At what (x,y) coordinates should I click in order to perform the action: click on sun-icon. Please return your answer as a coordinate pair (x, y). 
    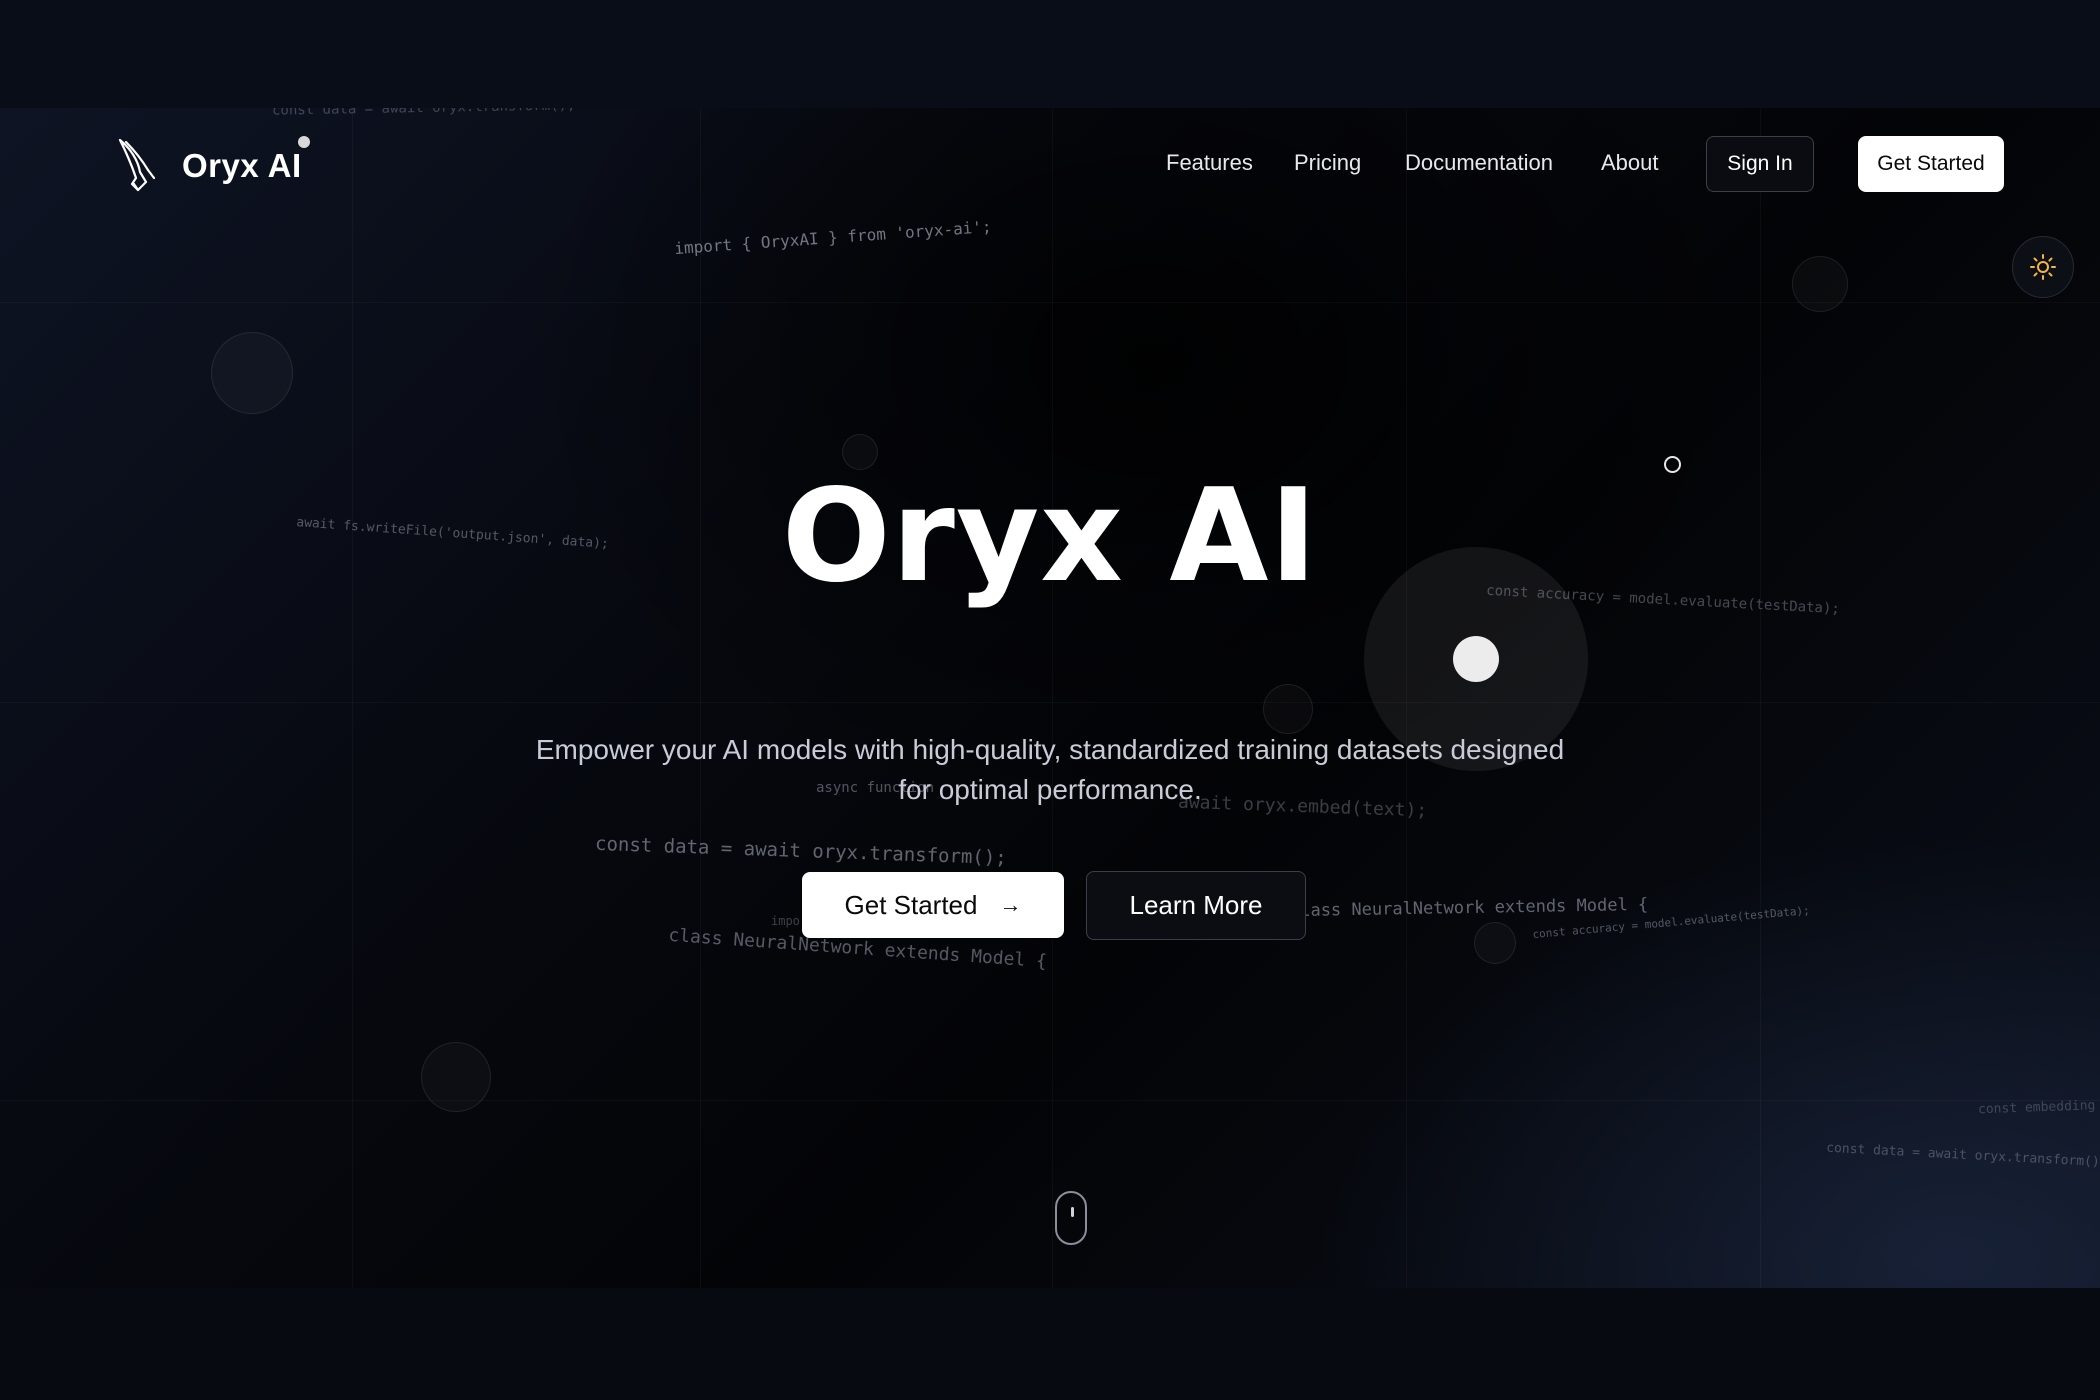
    Looking at the image, I should click on (2043, 267).